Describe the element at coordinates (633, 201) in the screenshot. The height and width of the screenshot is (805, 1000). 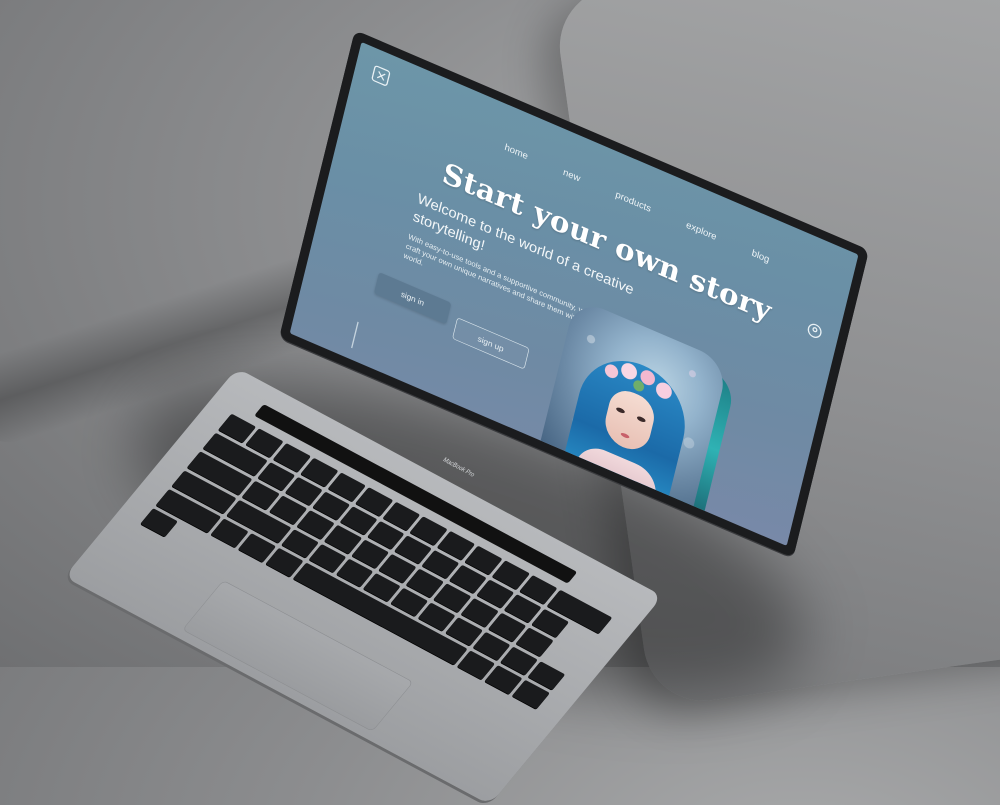
I see `nav-products: products` at that location.